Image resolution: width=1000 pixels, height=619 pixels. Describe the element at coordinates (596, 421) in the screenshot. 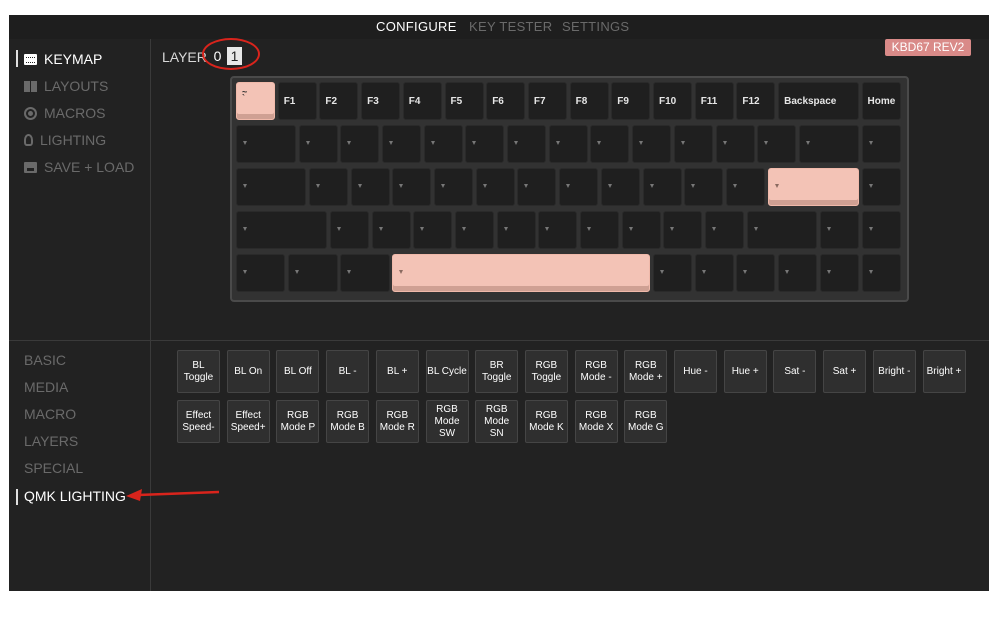

I see `keycode-button: RGB Mode X` at that location.